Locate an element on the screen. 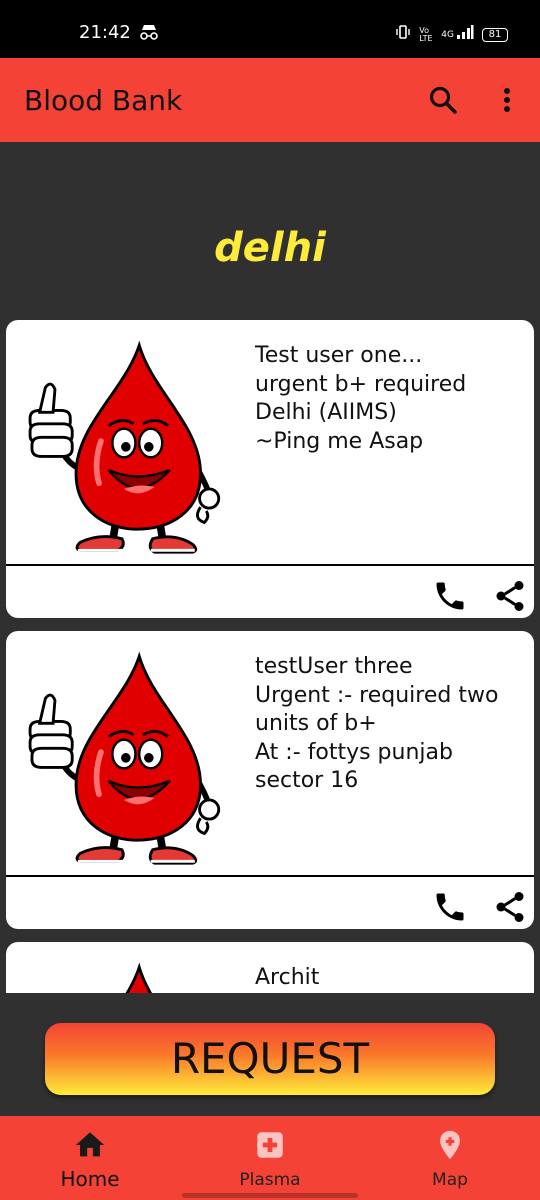 The width and height of the screenshot is (540, 1200). nav-item-home: Home is located at coordinates (90, 1158).